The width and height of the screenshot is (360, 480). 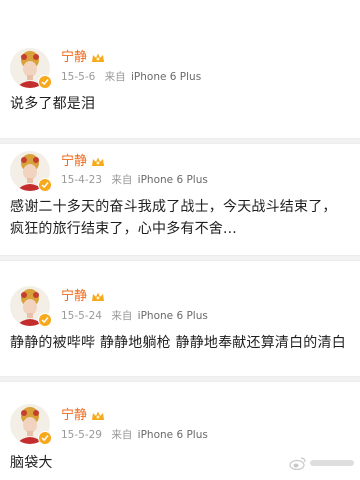 What do you see at coordinates (297, 463) in the screenshot?
I see `weibo-logo-icon` at bounding box center [297, 463].